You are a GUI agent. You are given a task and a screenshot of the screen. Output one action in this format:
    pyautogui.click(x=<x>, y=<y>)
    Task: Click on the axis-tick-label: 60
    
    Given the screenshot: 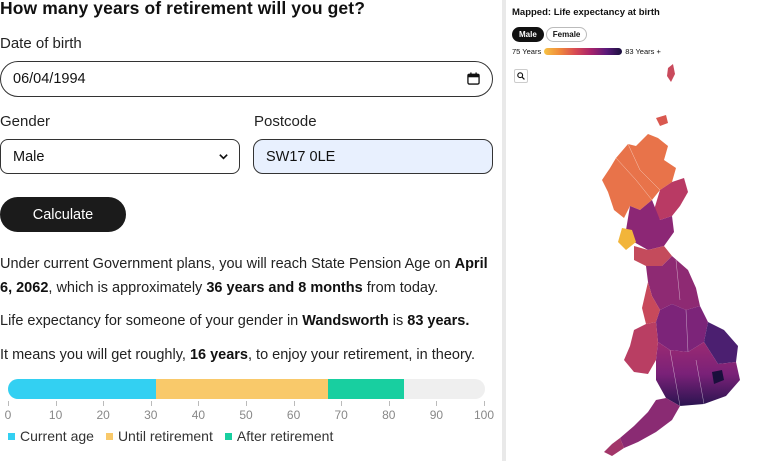 What is the action you would take?
    pyautogui.click(x=293, y=415)
    